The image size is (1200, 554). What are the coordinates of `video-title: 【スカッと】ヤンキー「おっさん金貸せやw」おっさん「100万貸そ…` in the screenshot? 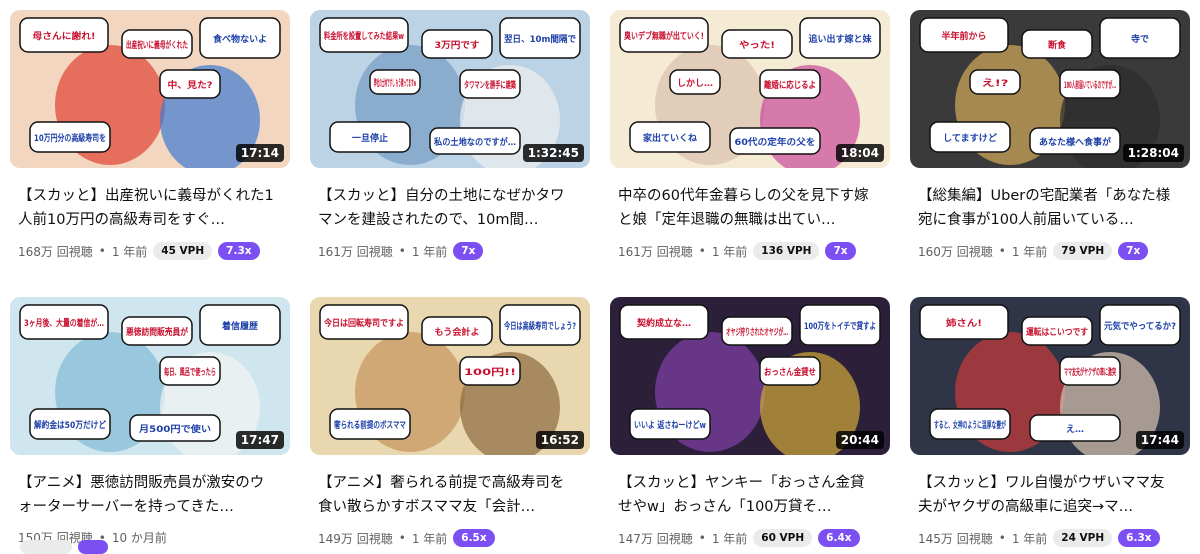 It's located at (748, 495).